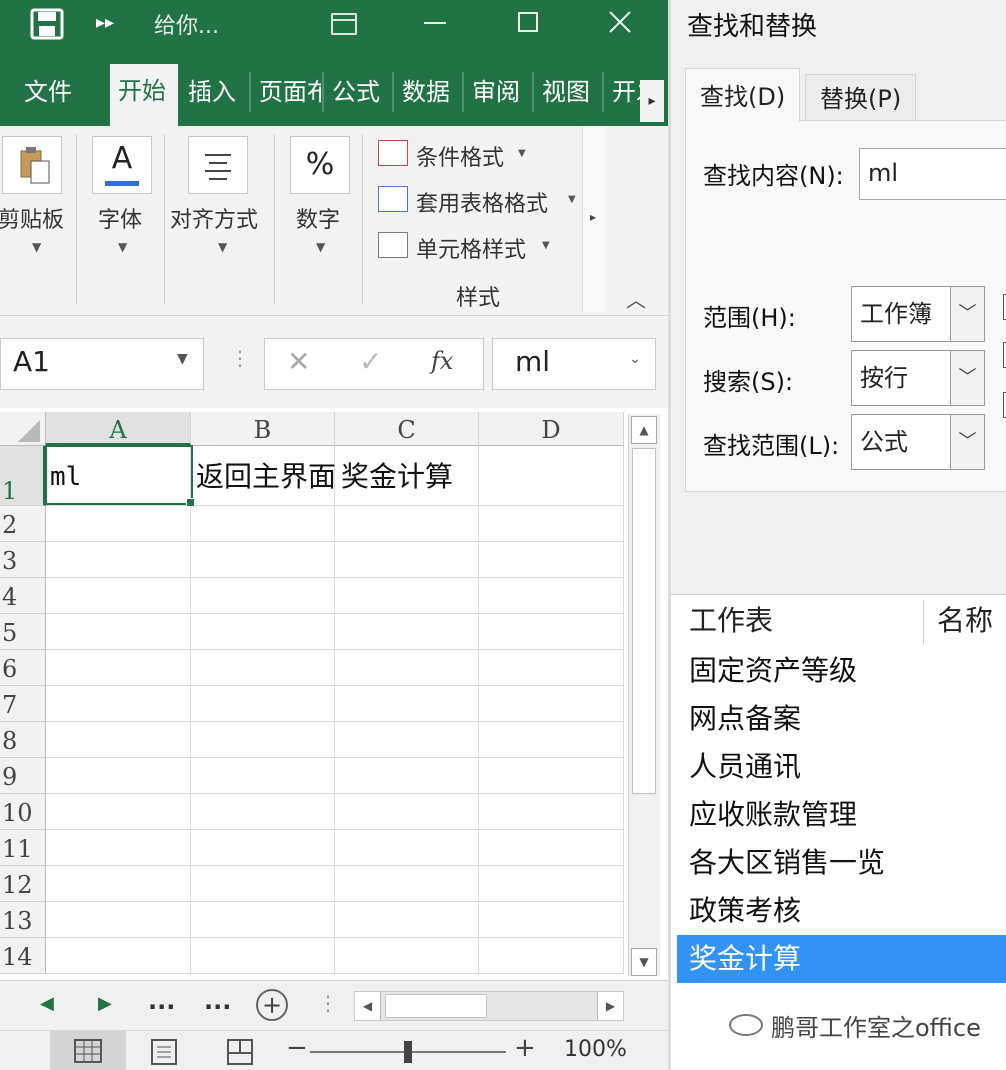 This screenshot has width=1006, height=1070. I want to click on cancel-icon: ✕, so click(298, 361).